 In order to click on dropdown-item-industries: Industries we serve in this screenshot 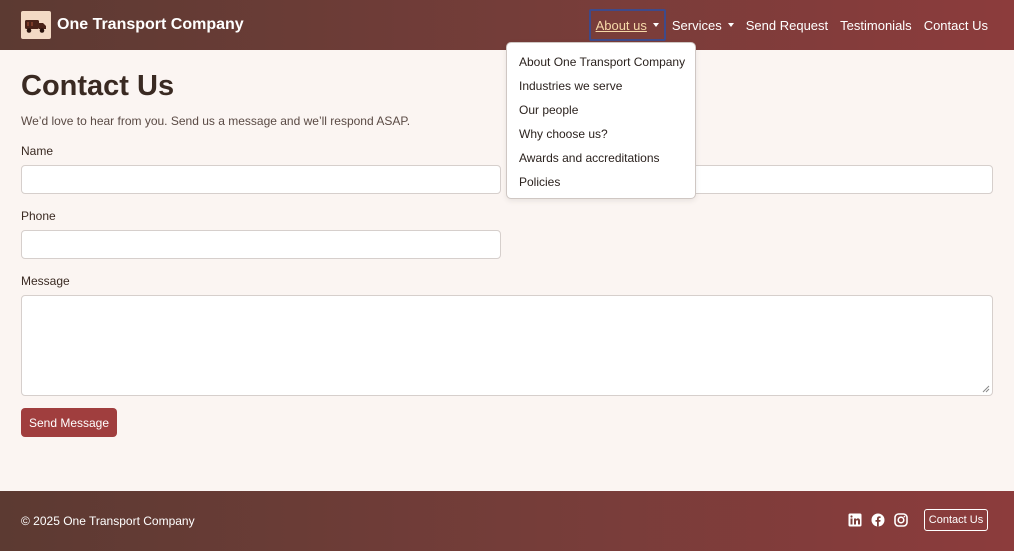, I will do `click(601, 88)`.